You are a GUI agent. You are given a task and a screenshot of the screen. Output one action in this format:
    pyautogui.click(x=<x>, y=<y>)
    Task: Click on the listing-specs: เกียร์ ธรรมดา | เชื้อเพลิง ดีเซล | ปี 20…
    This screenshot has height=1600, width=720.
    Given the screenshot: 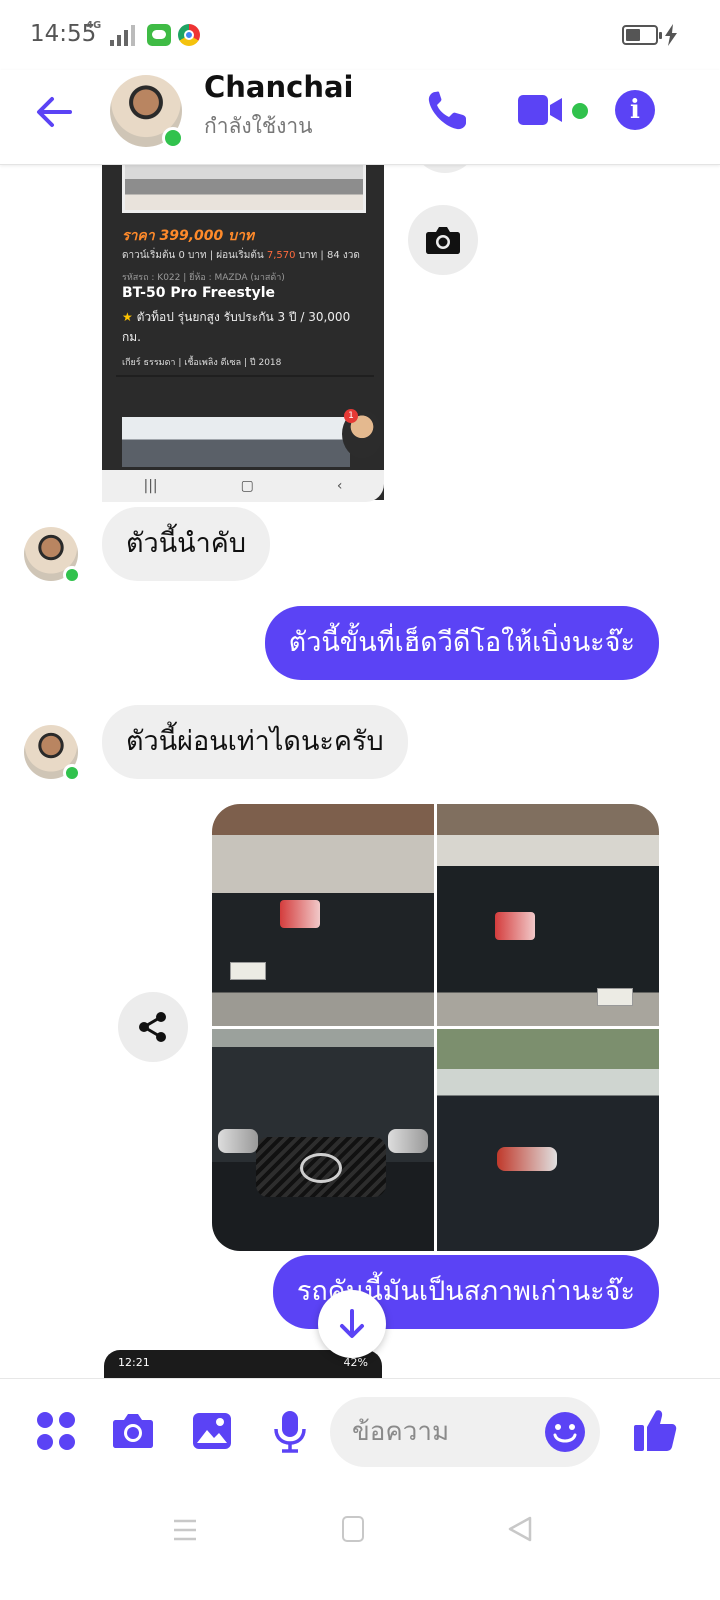 What is the action you would take?
    pyautogui.click(x=202, y=363)
    